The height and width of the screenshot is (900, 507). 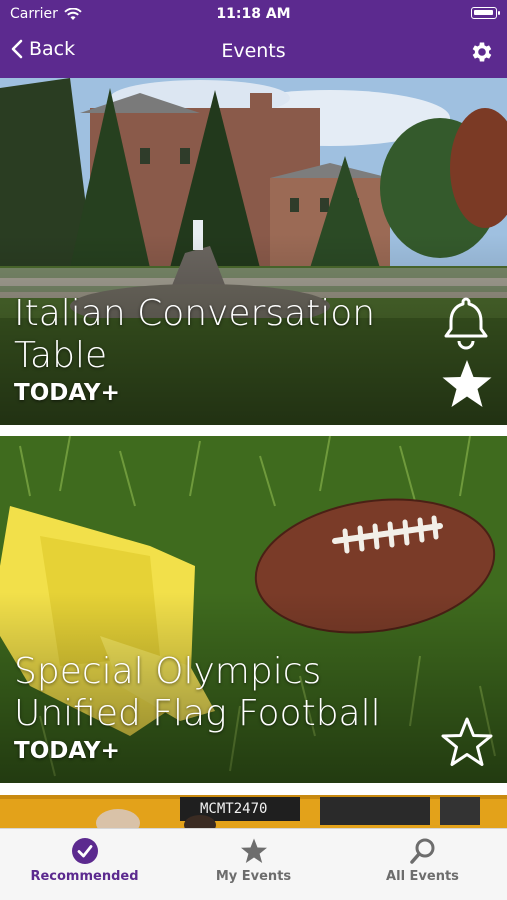 I want to click on event-card-partial: MCMT2470, so click(x=253, y=811).